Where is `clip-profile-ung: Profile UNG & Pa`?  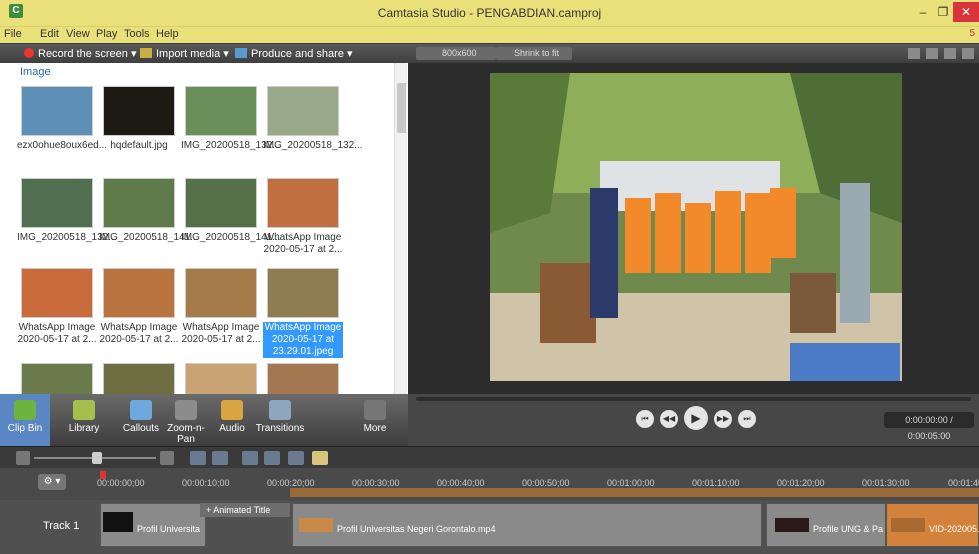 clip-profile-ung: Profile UNG & Pa is located at coordinates (826, 525).